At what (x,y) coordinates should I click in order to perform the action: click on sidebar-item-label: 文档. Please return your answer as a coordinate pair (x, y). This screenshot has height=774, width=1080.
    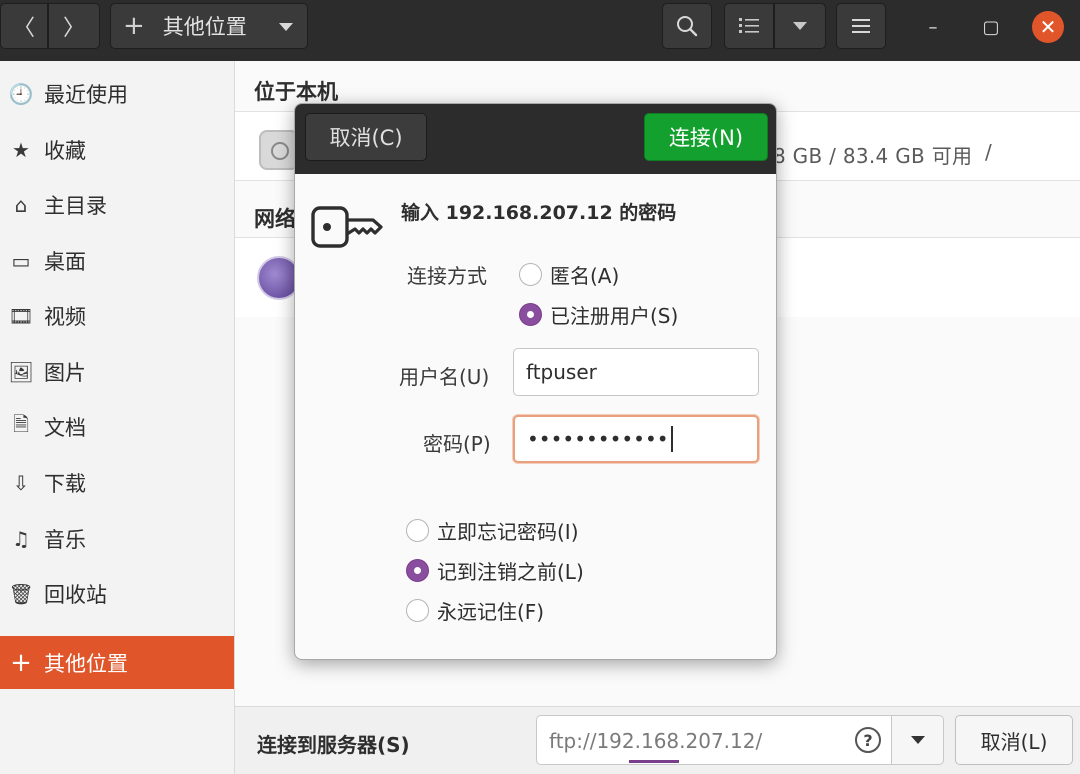
    Looking at the image, I should click on (65, 428).